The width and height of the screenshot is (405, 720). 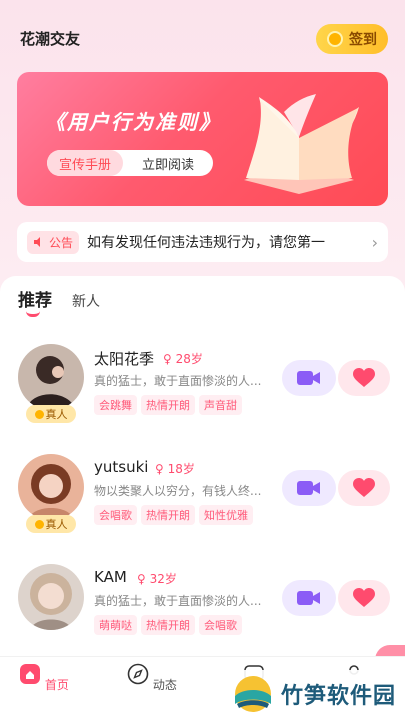 What do you see at coordinates (121, 467) in the screenshot?
I see `user-name: yutsuki` at bounding box center [121, 467].